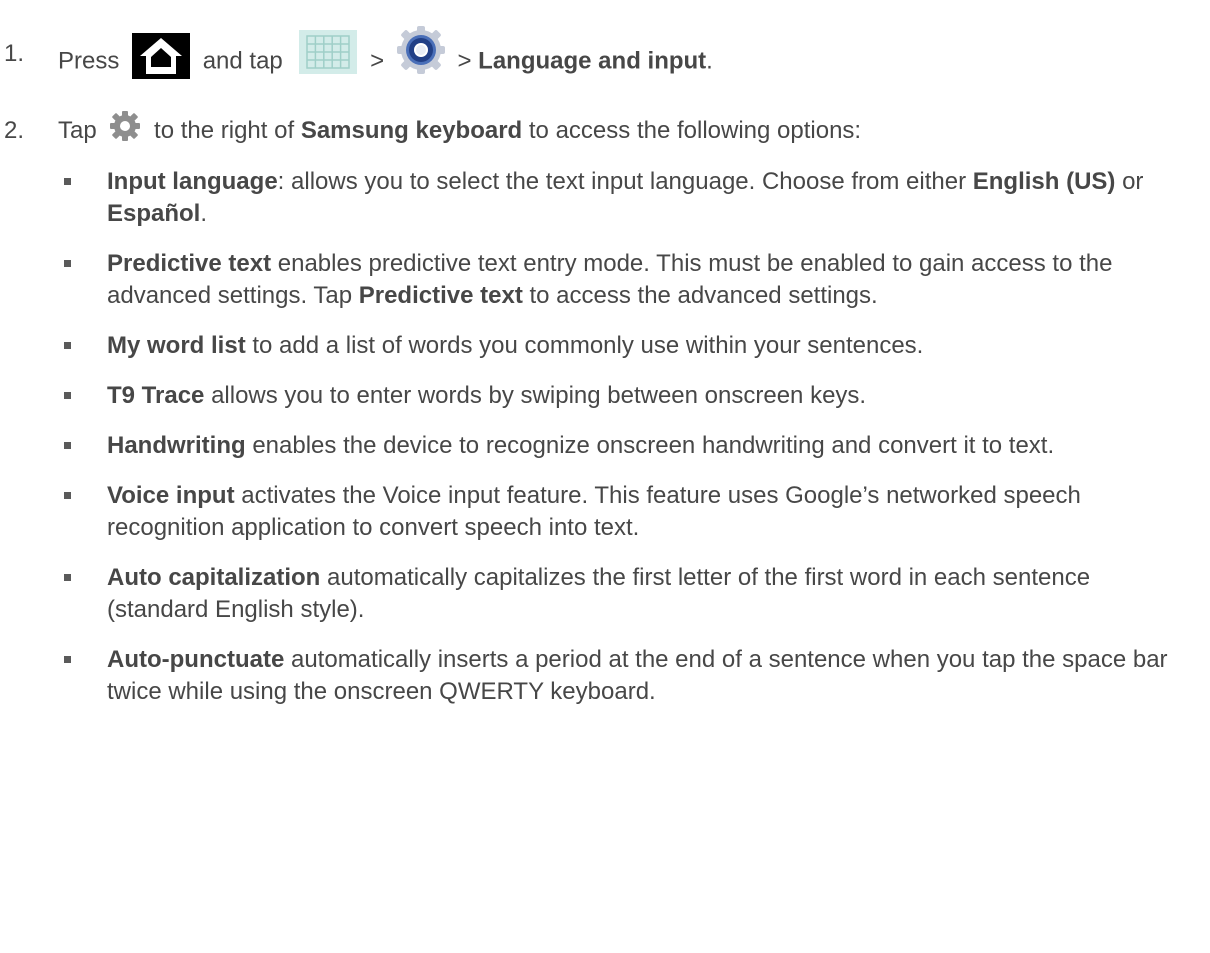  What do you see at coordinates (204, 213) in the screenshot?
I see `option-text: .` at bounding box center [204, 213].